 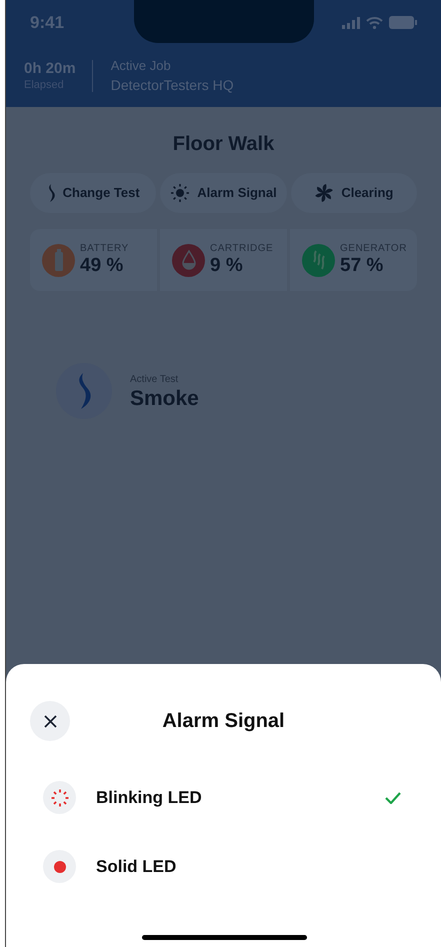 I want to click on signal-icon, so click(x=351, y=22).